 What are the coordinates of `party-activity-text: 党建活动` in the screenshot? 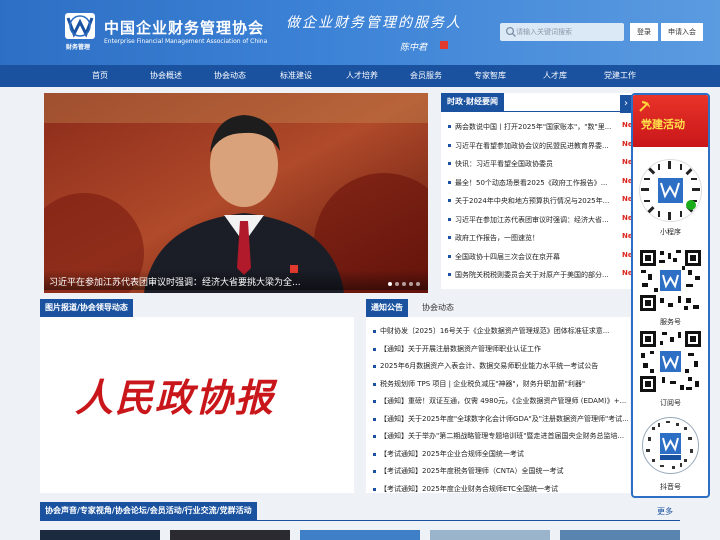 It's located at (663, 124).